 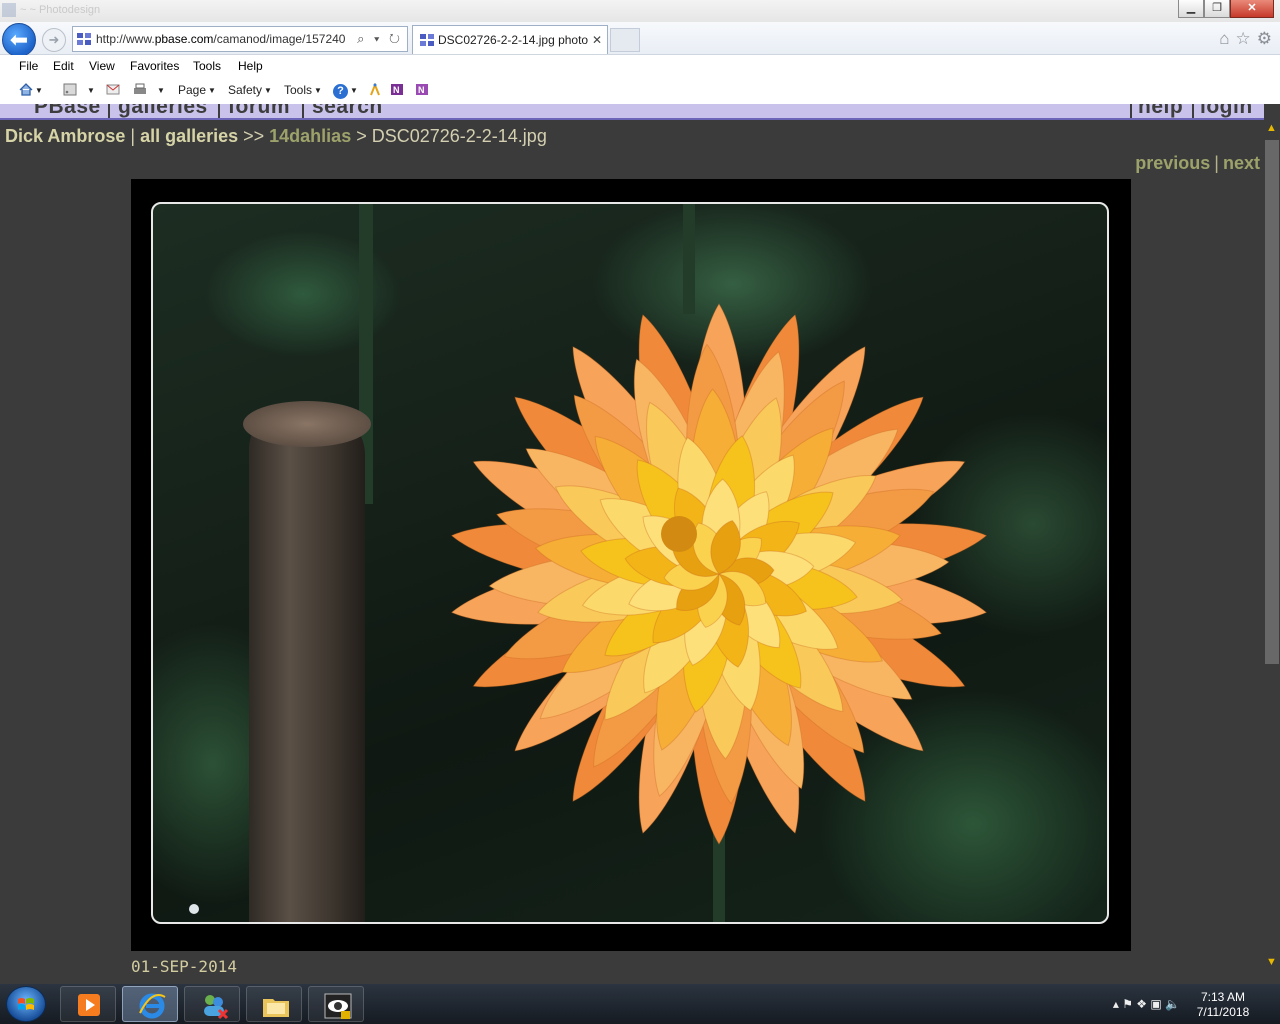 What do you see at coordinates (1146, 1004) in the screenshot?
I see `tray-icons: ▴ ⚑ ❖ ▣ 🔈` at bounding box center [1146, 1004].